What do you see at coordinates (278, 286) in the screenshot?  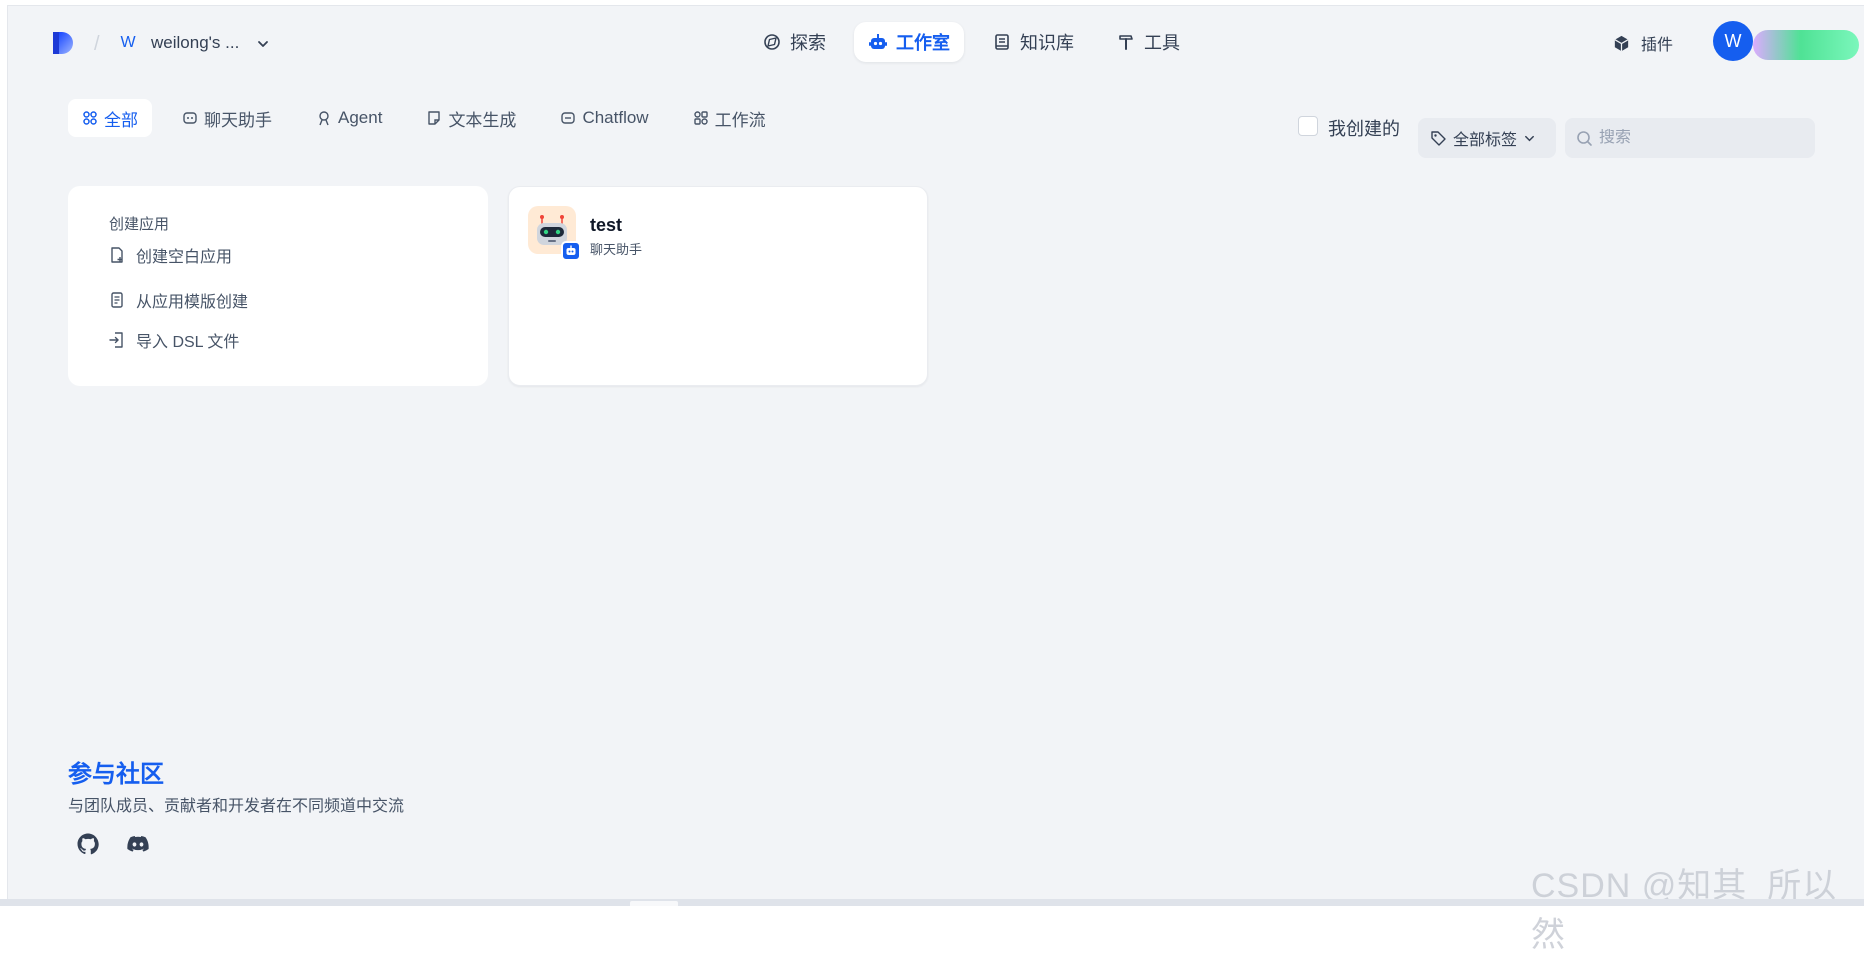 I see `create-app-card: 创建应用 创建空白应用 从应用模版创建 导入 DSL 文件` at bounding box center [278, 286].